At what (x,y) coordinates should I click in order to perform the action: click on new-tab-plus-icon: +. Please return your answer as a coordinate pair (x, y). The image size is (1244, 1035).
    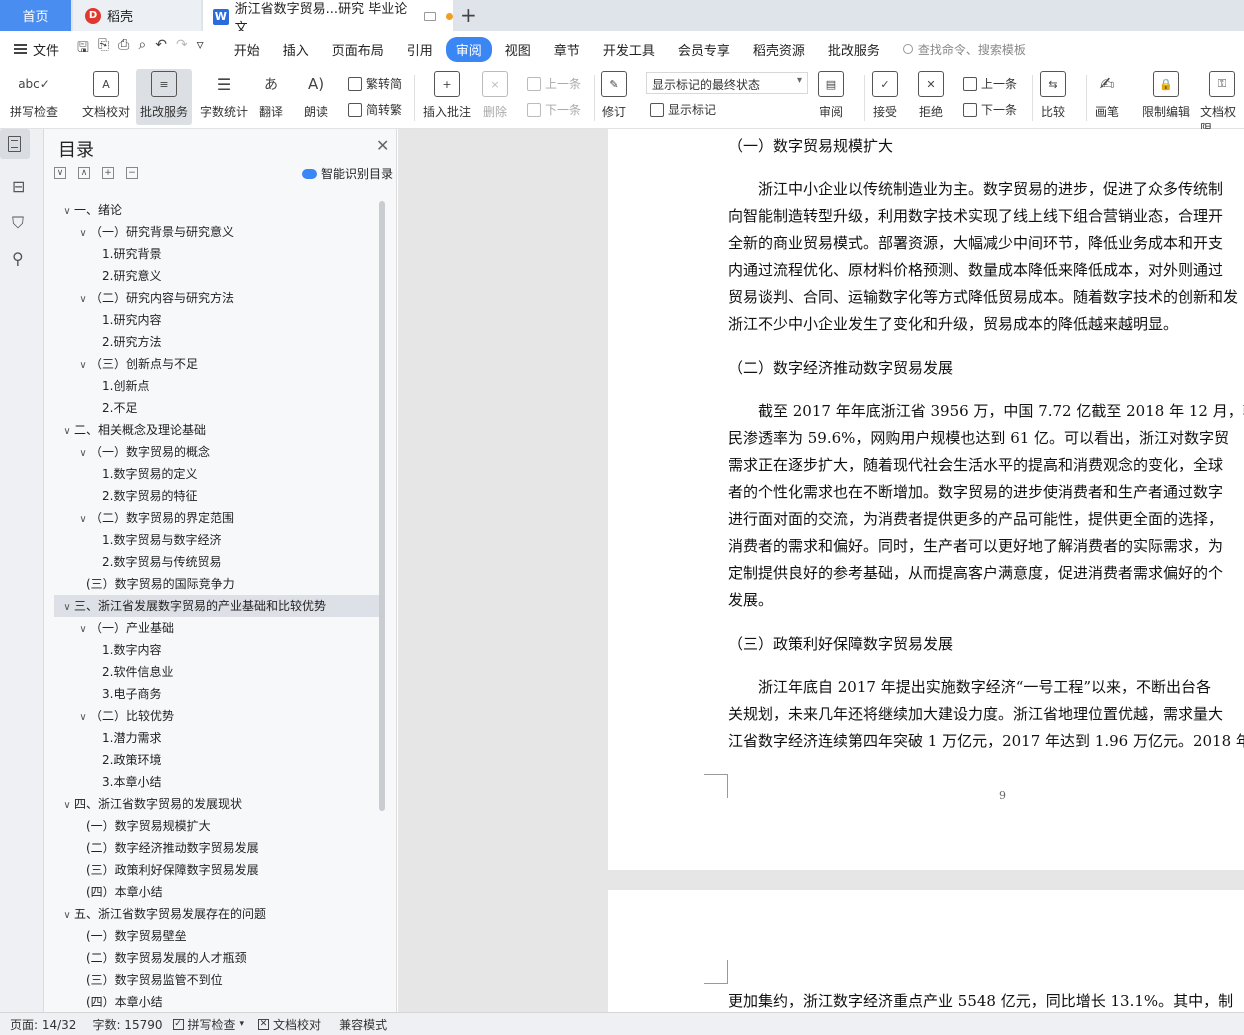
    Looking at the image, I should click on (468, 15).